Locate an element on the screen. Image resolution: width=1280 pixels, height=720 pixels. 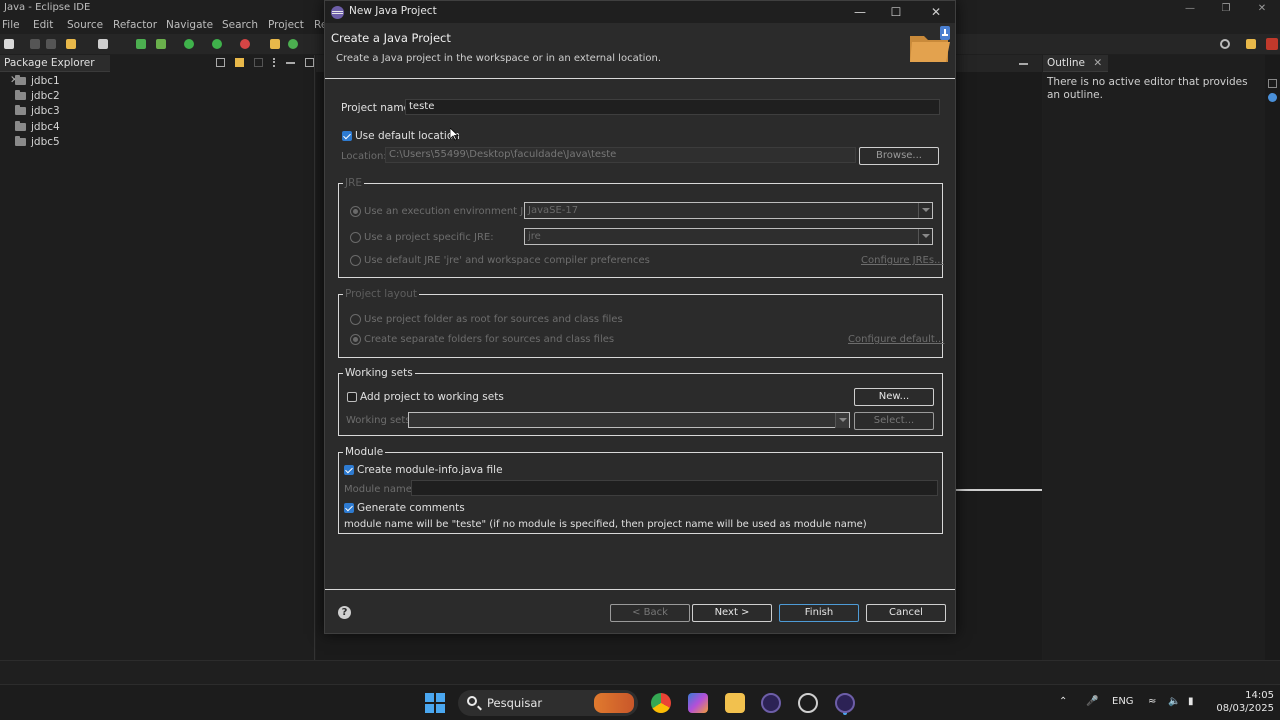
undo-icon is located at coordinates (71, 44).